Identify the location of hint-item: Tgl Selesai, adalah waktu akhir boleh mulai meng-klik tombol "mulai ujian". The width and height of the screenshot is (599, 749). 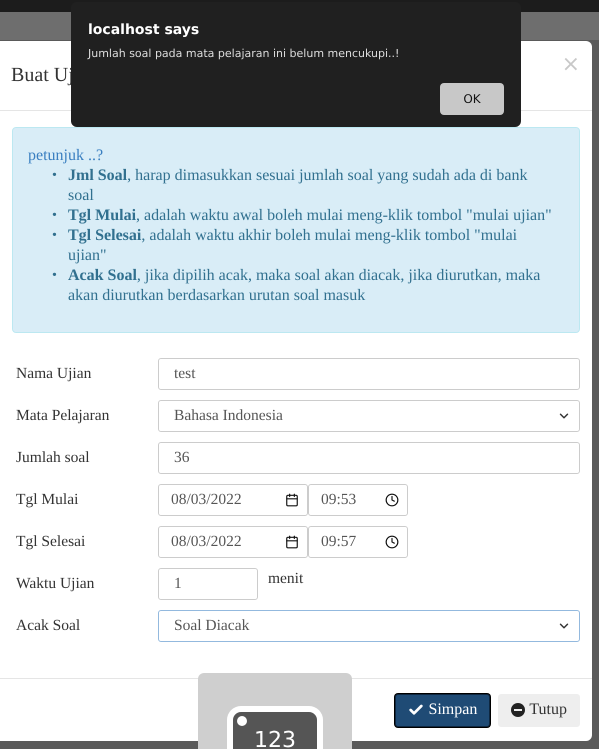
(293, 246).